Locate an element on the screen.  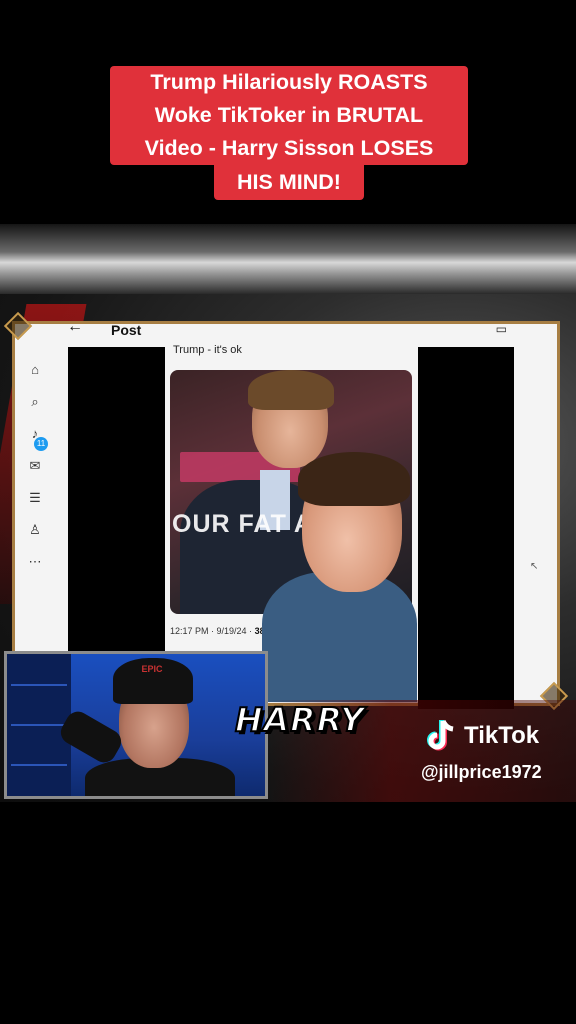
tweet-timestamp: 12:17 PM · 9/19/24 · is located at coordinates (211, 631).